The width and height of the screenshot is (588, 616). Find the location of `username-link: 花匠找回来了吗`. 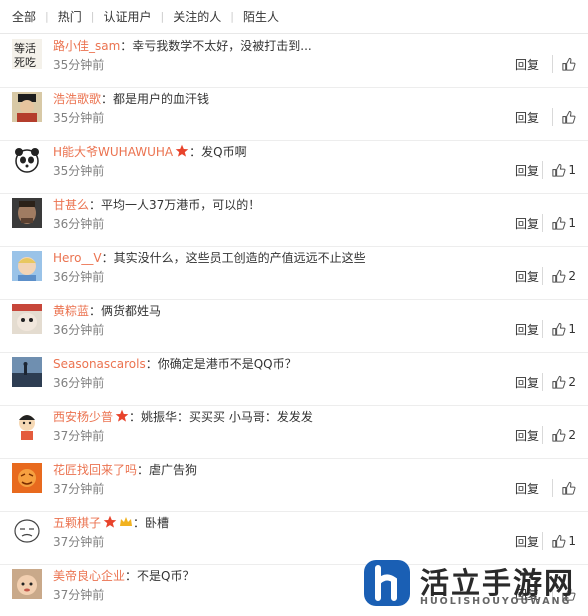

username-link: 花匠找回来了吗 is located at coordinates (95, 470).